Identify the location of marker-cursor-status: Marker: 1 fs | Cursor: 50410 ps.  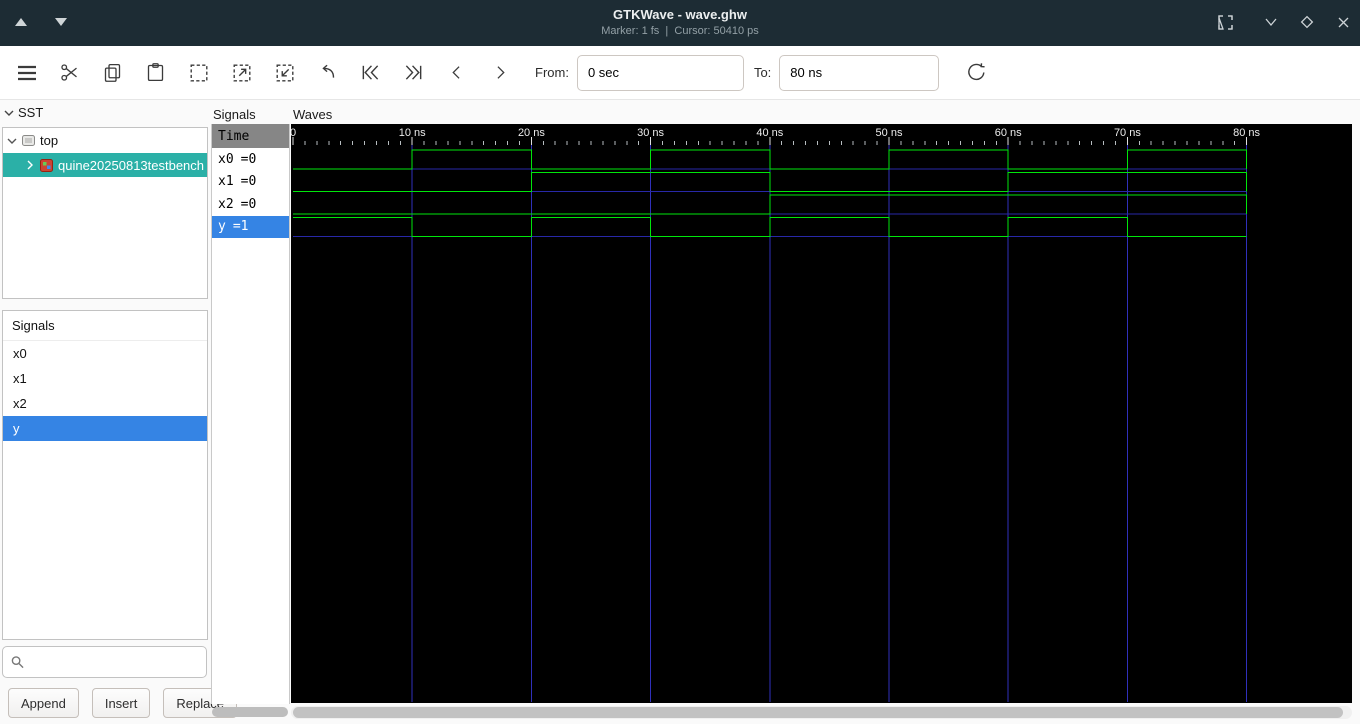
(680, 31).